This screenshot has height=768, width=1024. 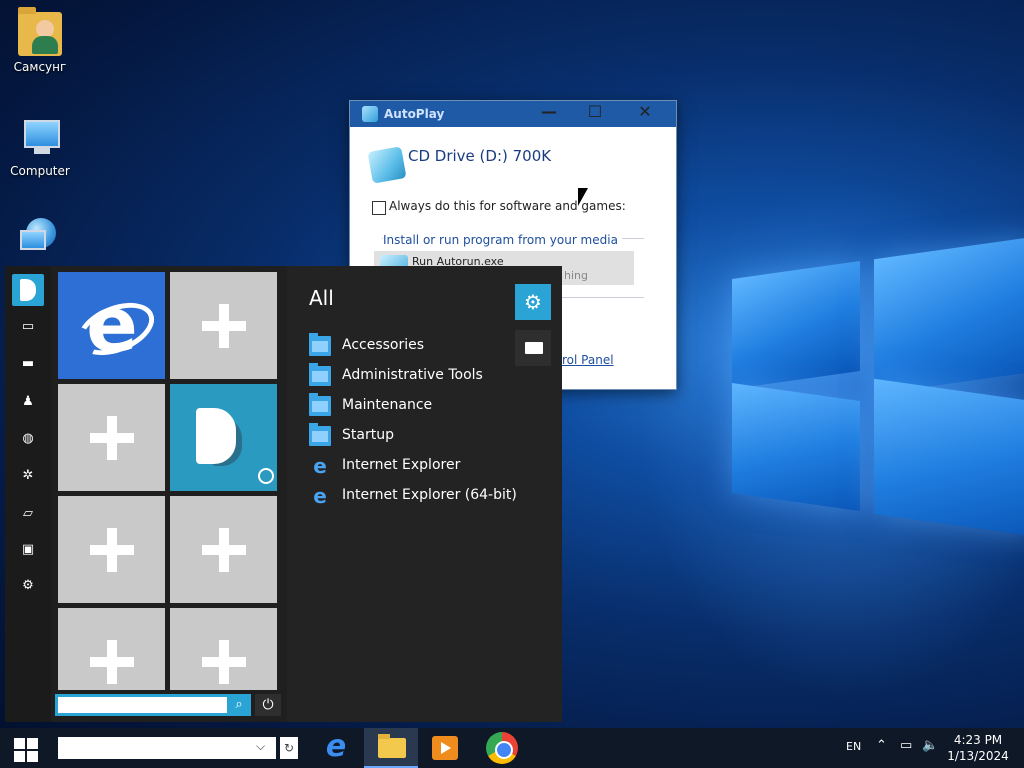 I want to click on chrome-icon, so click(x=502, y=748).